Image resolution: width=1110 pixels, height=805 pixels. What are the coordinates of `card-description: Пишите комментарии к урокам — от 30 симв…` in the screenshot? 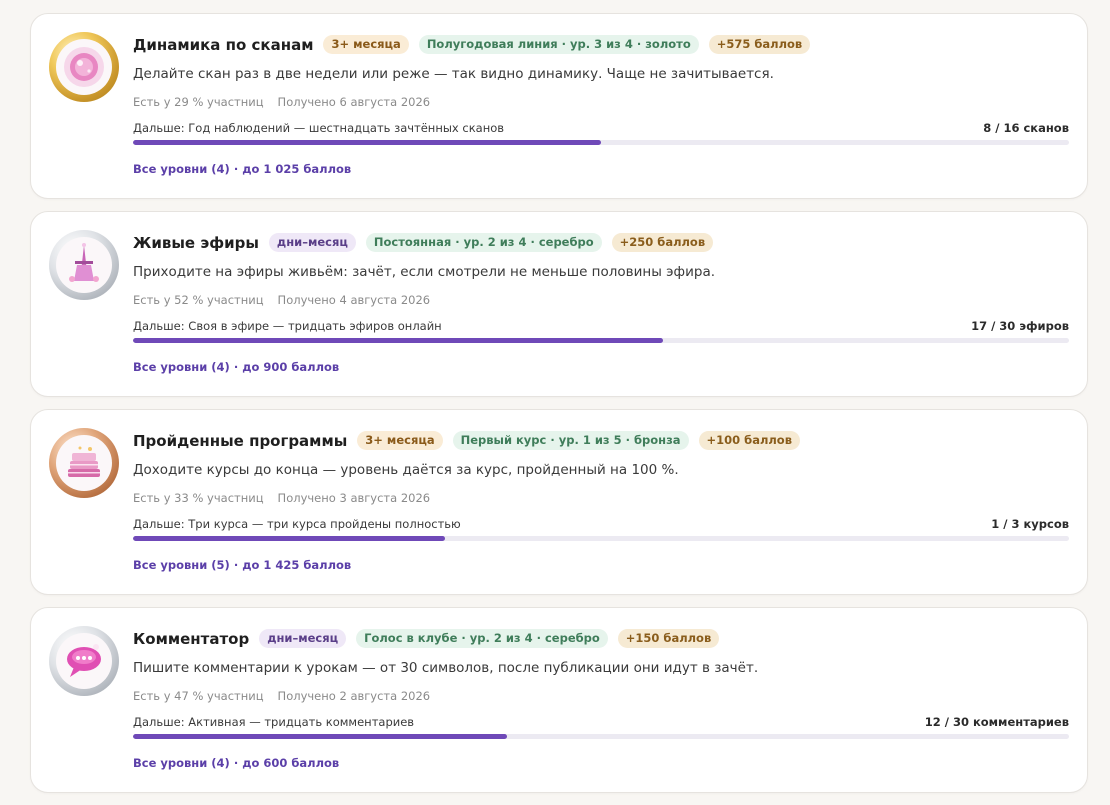 It's located at (446, 668).